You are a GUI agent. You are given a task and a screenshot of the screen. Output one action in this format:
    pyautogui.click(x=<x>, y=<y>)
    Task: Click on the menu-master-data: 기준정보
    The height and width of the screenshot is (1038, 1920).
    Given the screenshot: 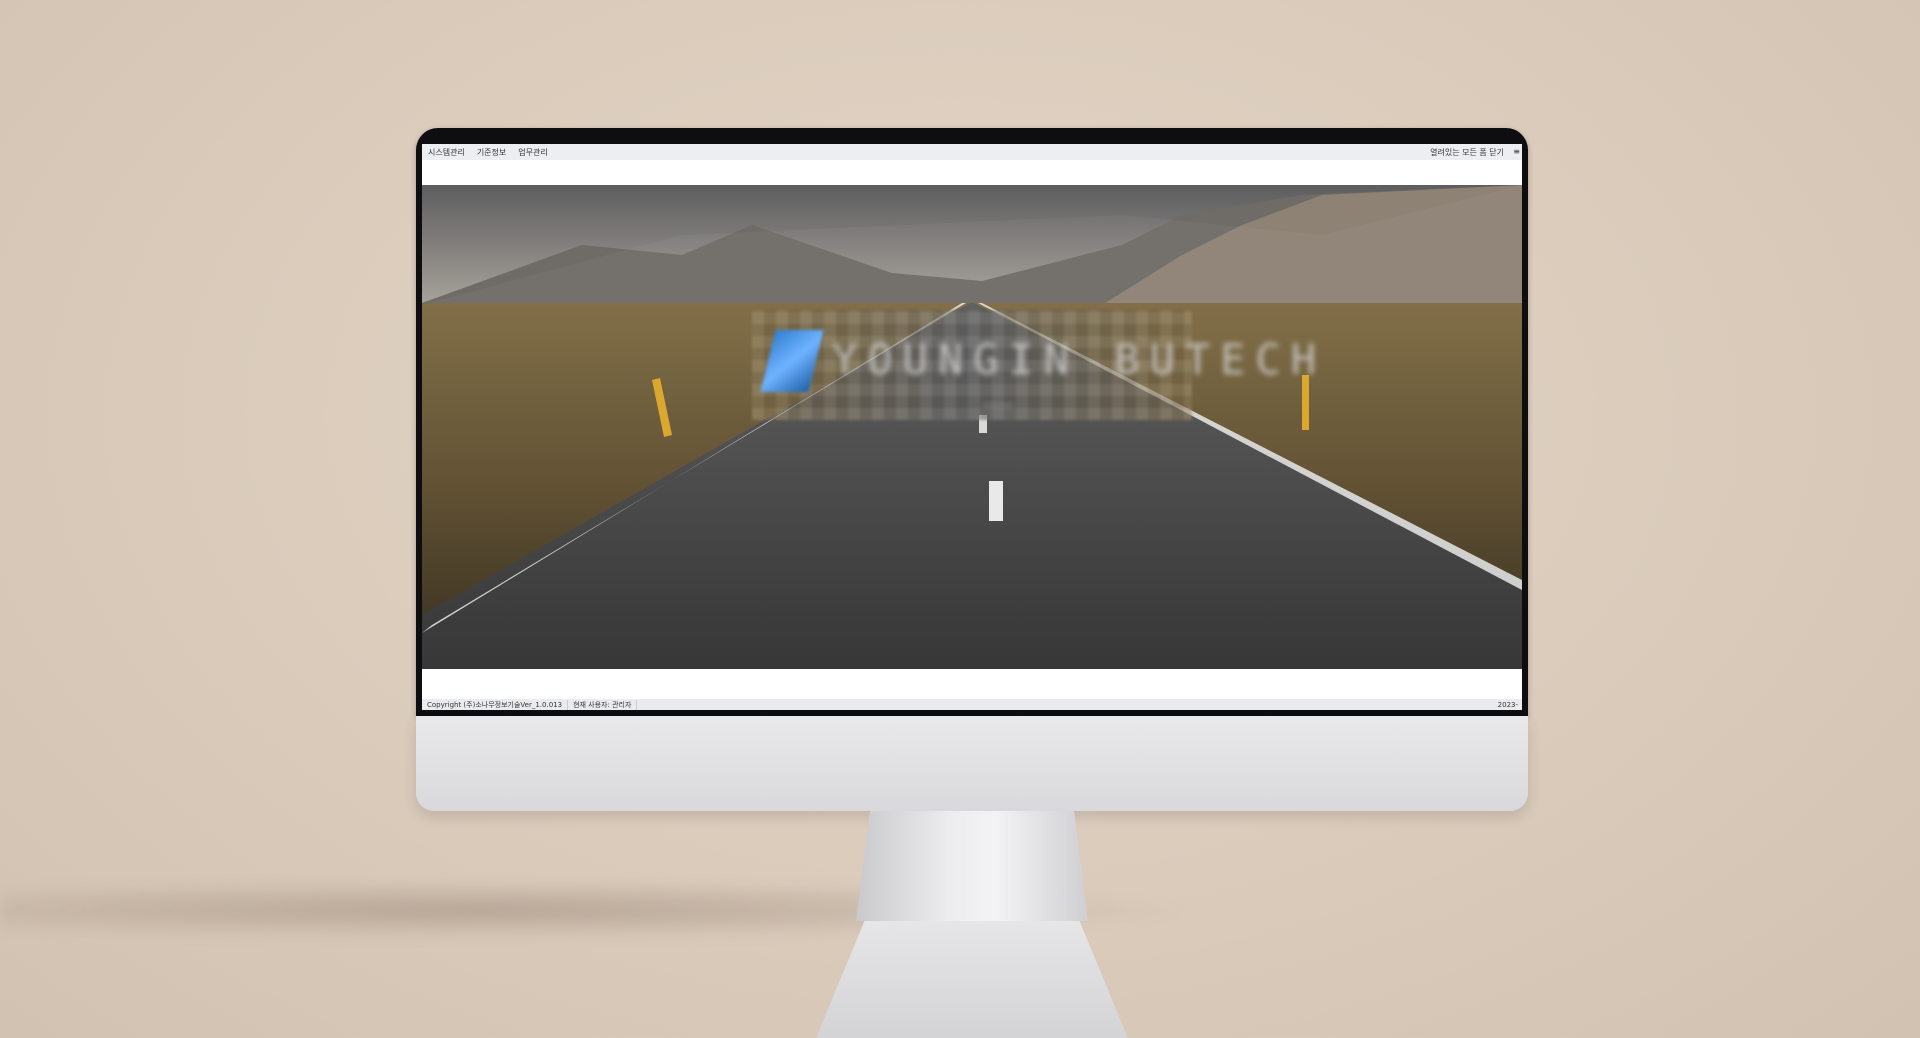 What is the action you would take?
    pyautogui.click(x=491, y=152)
    